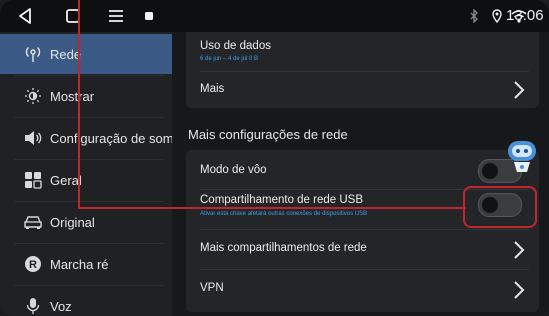 This screenshot has height=316, width=549. What do you see at coordinates (362, 51) in the screenshot?
I see `data-usage-row: Uso de dados 6 de jun – 4 de jul 0 B` at bounding box center [362, 51].